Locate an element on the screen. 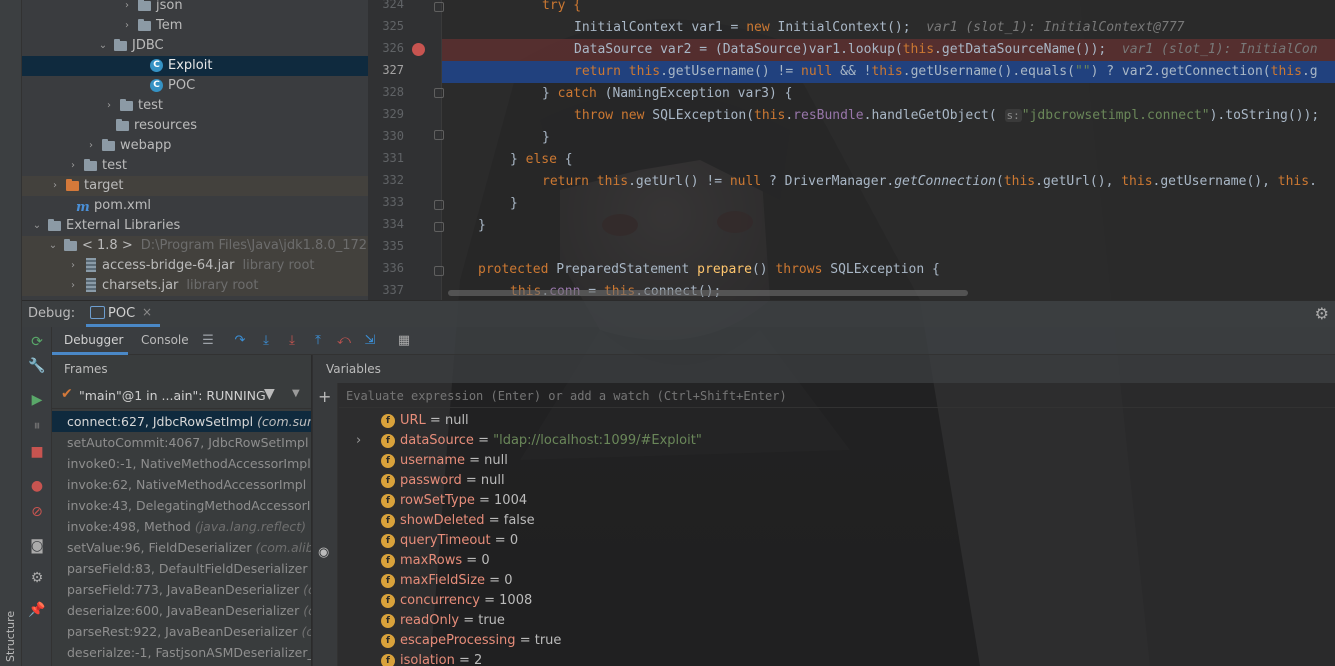  line-number: 330 is located at coordinates (386, 136).